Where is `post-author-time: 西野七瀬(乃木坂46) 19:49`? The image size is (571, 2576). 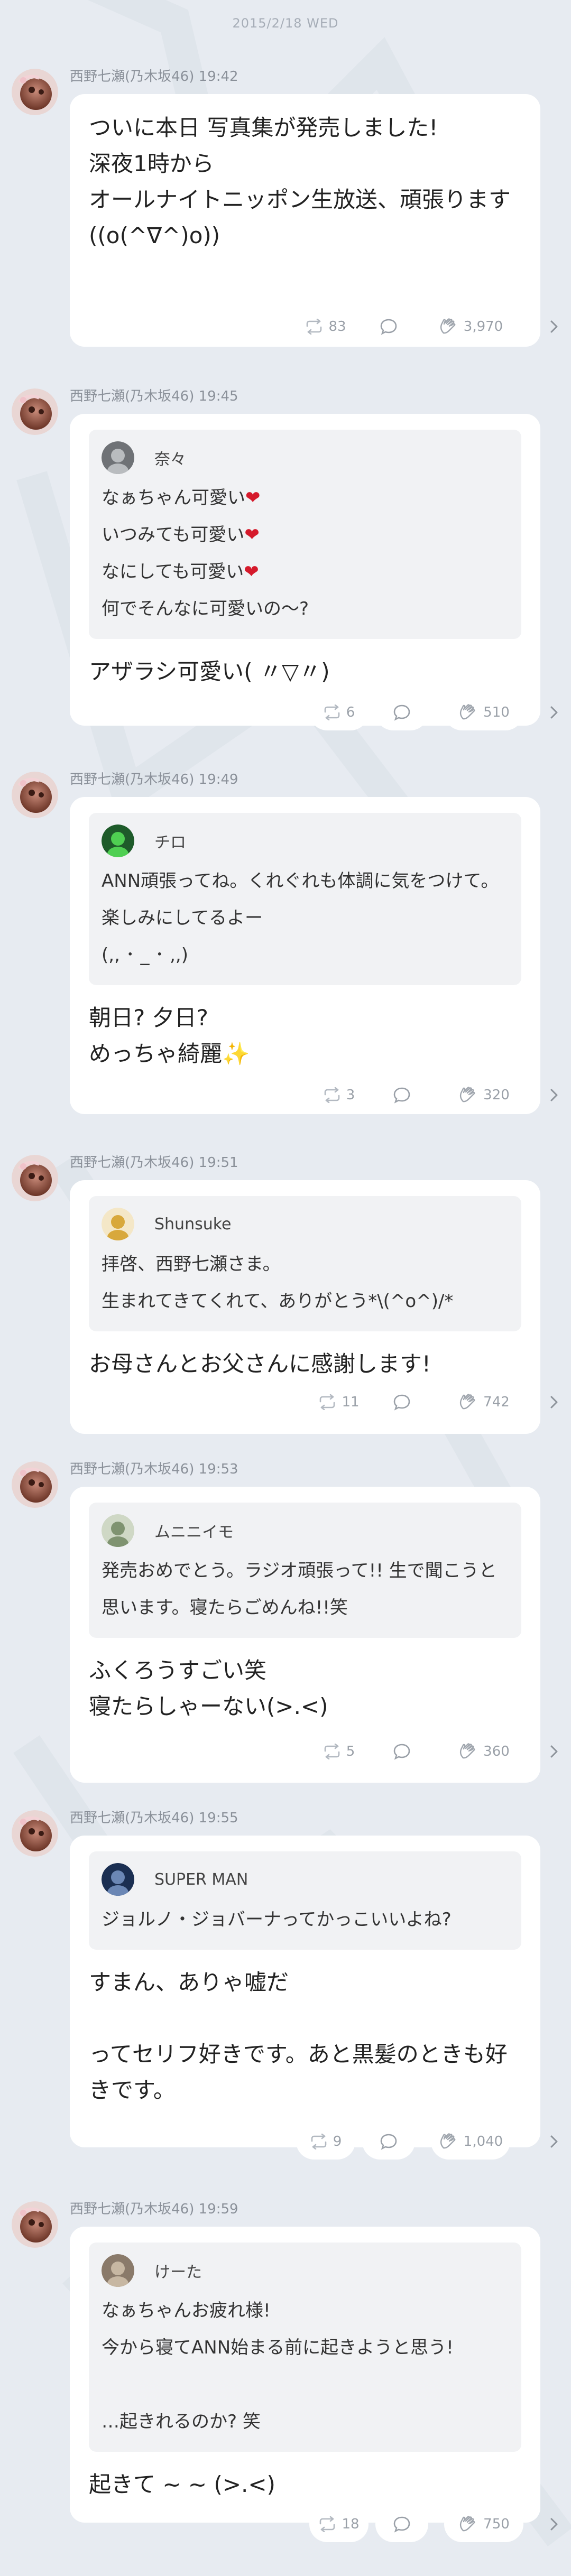
post-author-time: 西野七瀬(乃木坂46) 19:49 is located at coordinates (154, 779).